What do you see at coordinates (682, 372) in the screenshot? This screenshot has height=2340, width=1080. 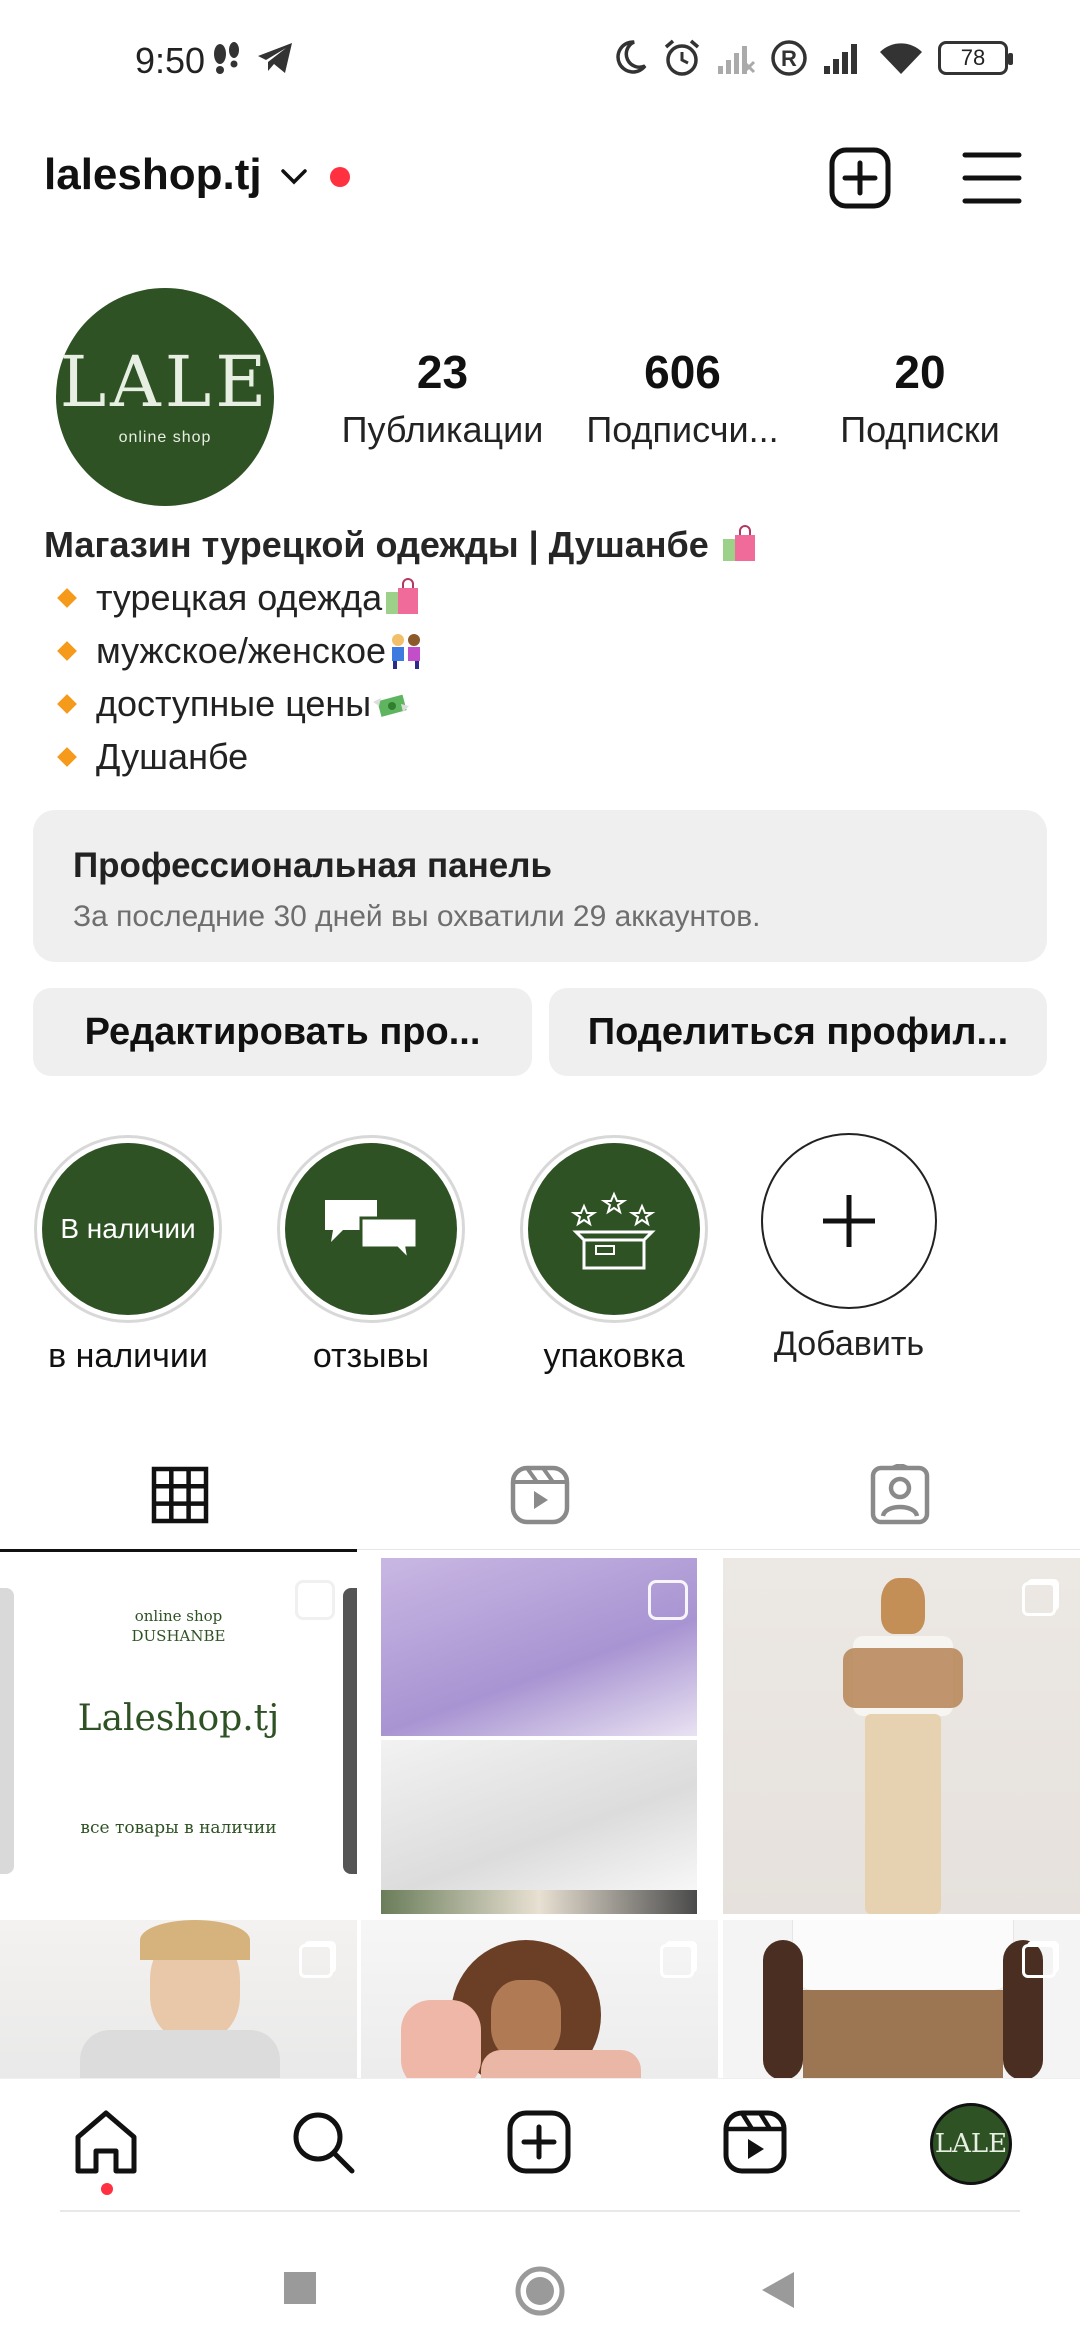 I see `stat-followers-value: 606` at bounding box center [682, 372].